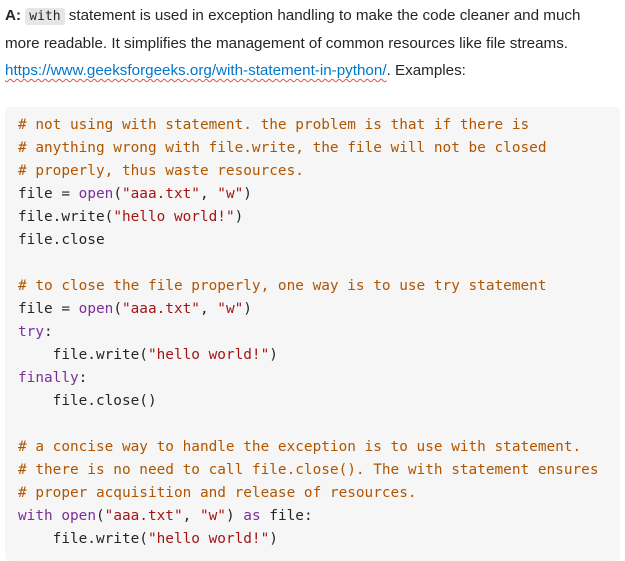 This screenshot has height=561, width=625. I want to click on code-token: # properly, thus waste resources., so click(161, 171).